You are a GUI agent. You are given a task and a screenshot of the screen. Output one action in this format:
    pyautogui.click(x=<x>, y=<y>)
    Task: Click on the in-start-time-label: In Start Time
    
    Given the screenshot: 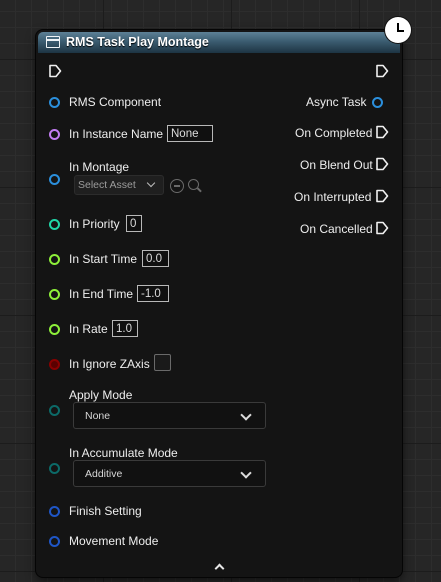 What is the action you would take?
    pyautogui.click(x=103, y=259)
    